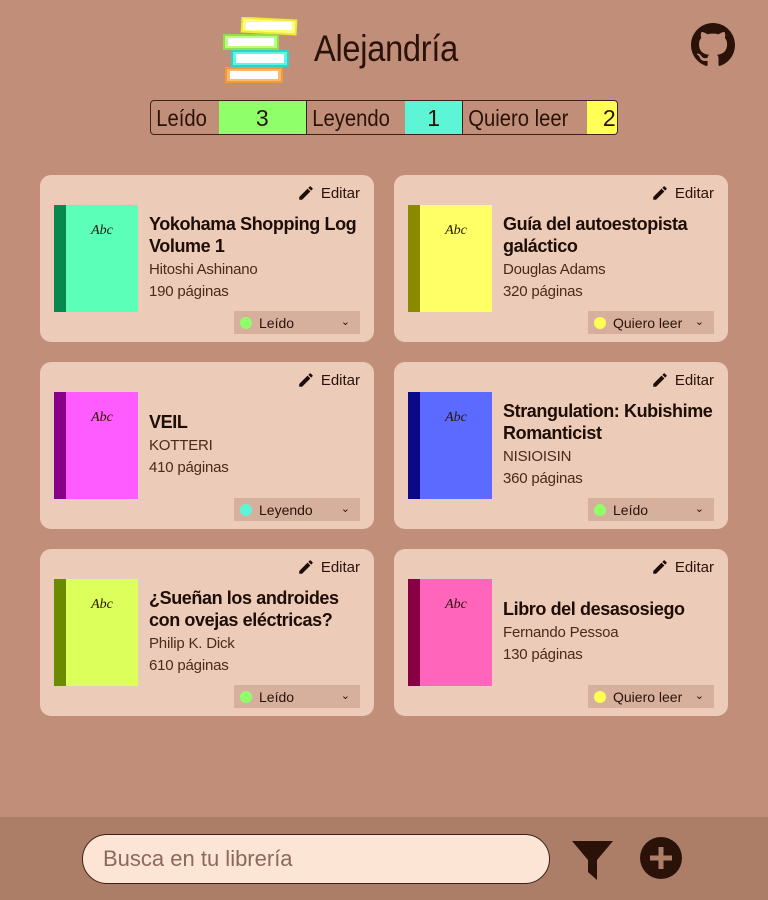  Describe the element at coordinates (543, 654) in the screenshot. I see `book-pages: 130 páginas` at that location.